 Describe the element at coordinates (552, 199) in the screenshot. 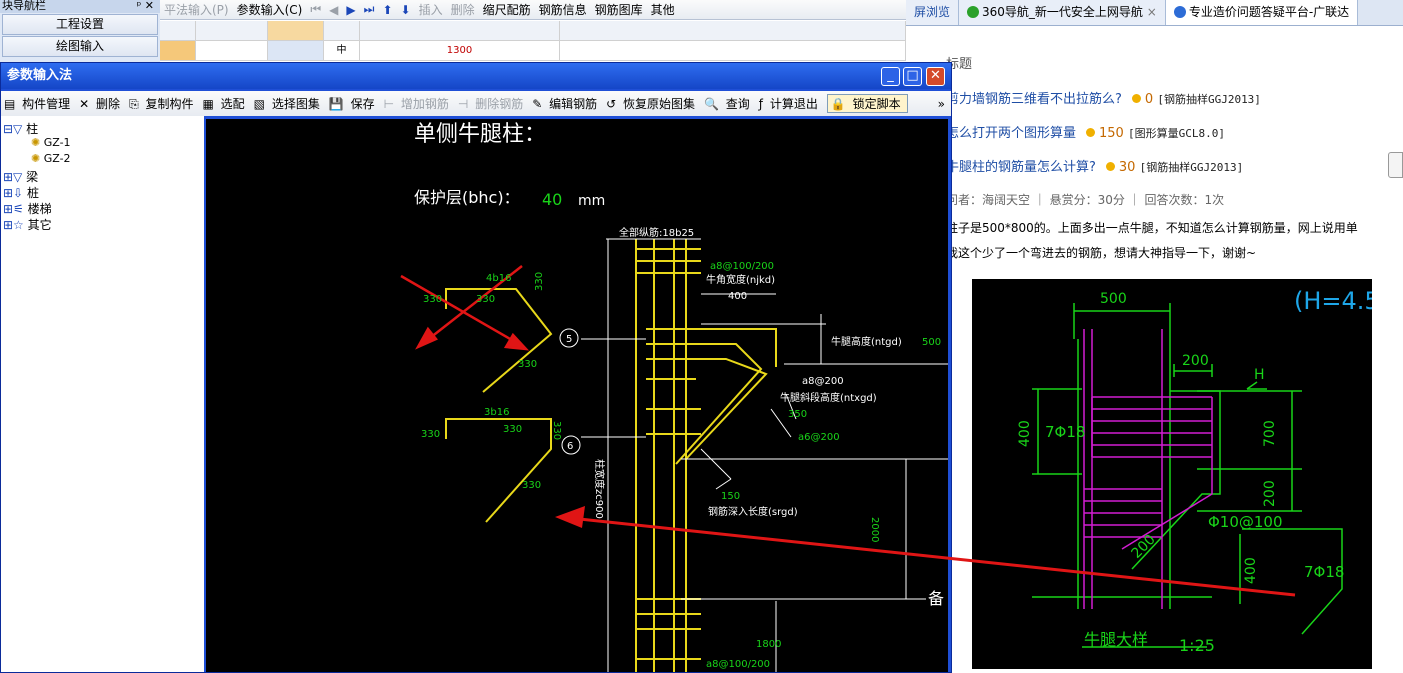

I see `cover-value: 40` at that location.